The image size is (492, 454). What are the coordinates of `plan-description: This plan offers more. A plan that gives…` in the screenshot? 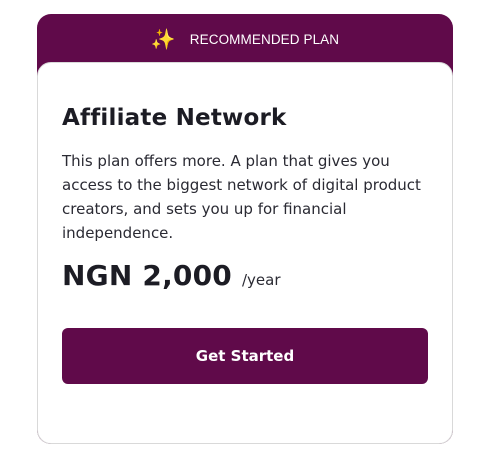 It's located at (241, 197).